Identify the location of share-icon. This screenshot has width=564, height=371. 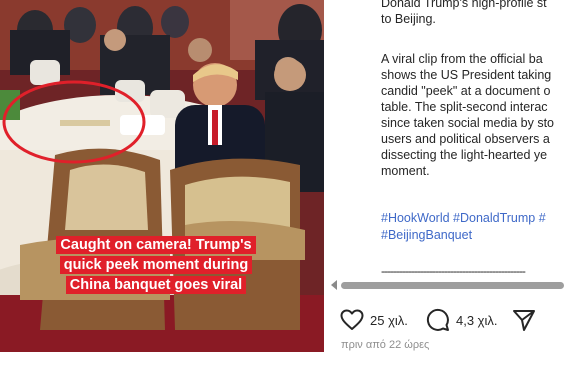
(524, 320).